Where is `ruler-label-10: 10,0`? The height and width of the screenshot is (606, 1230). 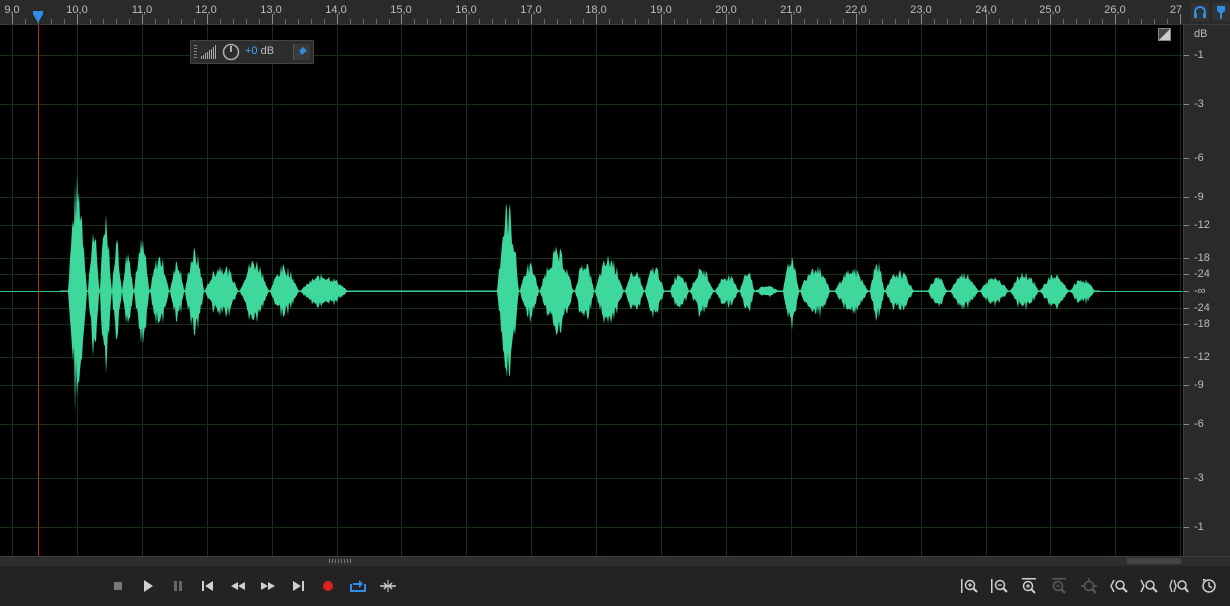 ruler-label-10: 10,0 is located at coordinates (77, 10).